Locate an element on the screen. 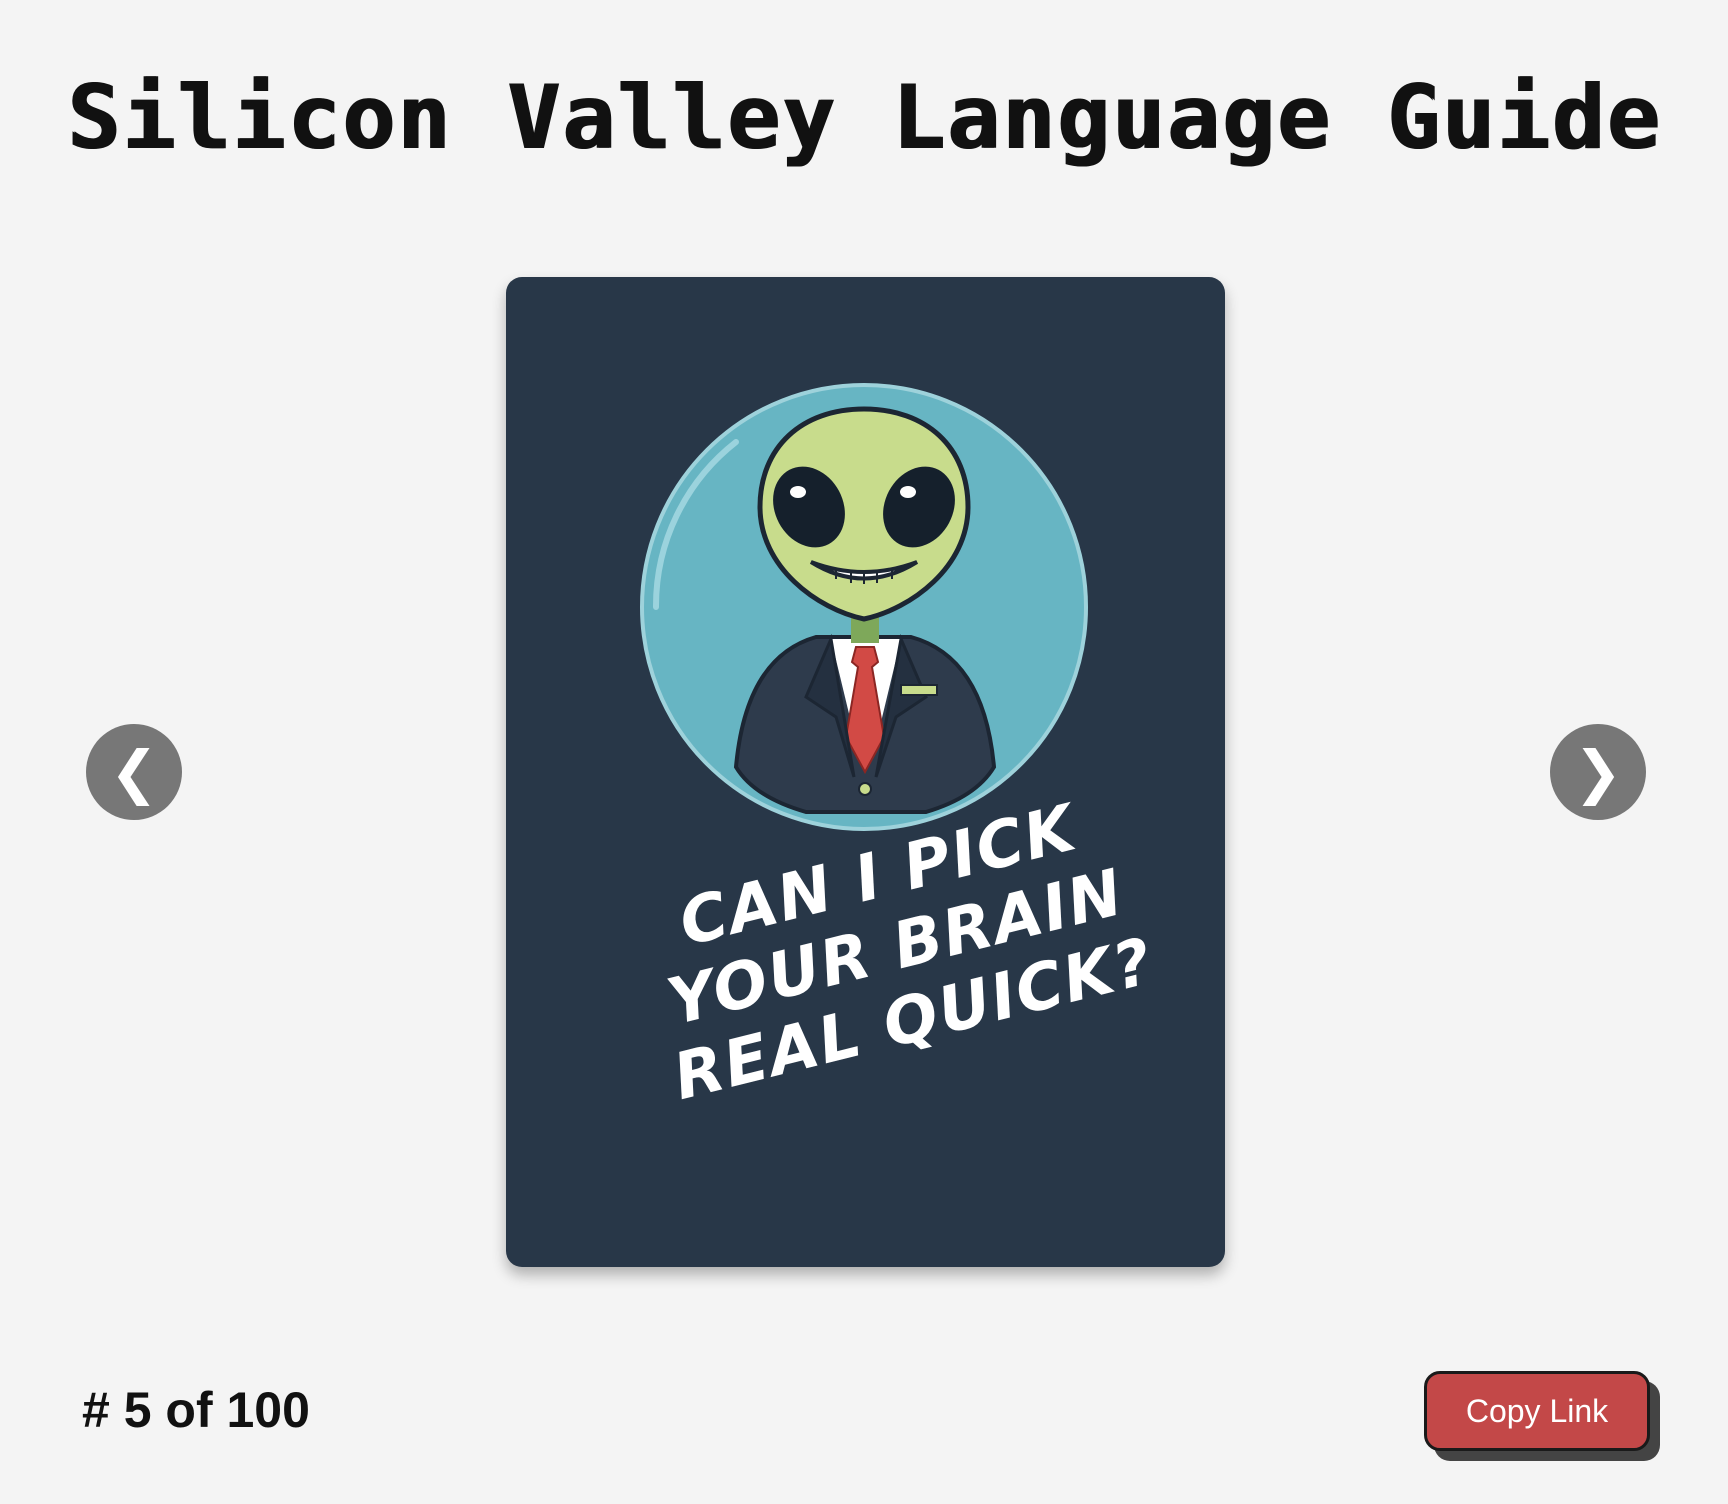  alien-illustration is located at coordinates (864, 607).